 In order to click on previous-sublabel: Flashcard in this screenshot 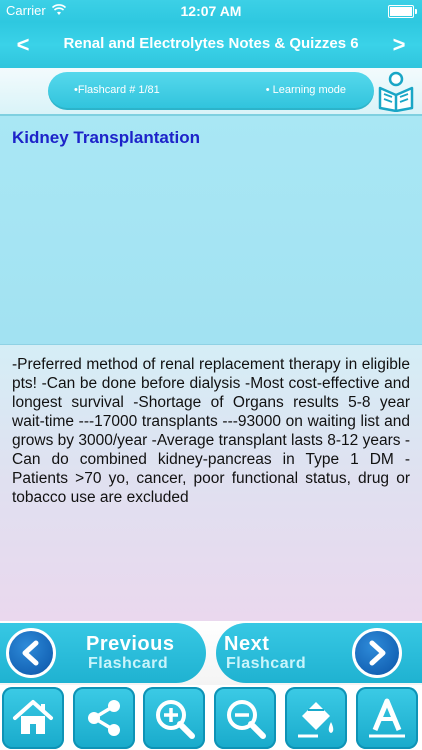, I will do `click(128, 663)`.